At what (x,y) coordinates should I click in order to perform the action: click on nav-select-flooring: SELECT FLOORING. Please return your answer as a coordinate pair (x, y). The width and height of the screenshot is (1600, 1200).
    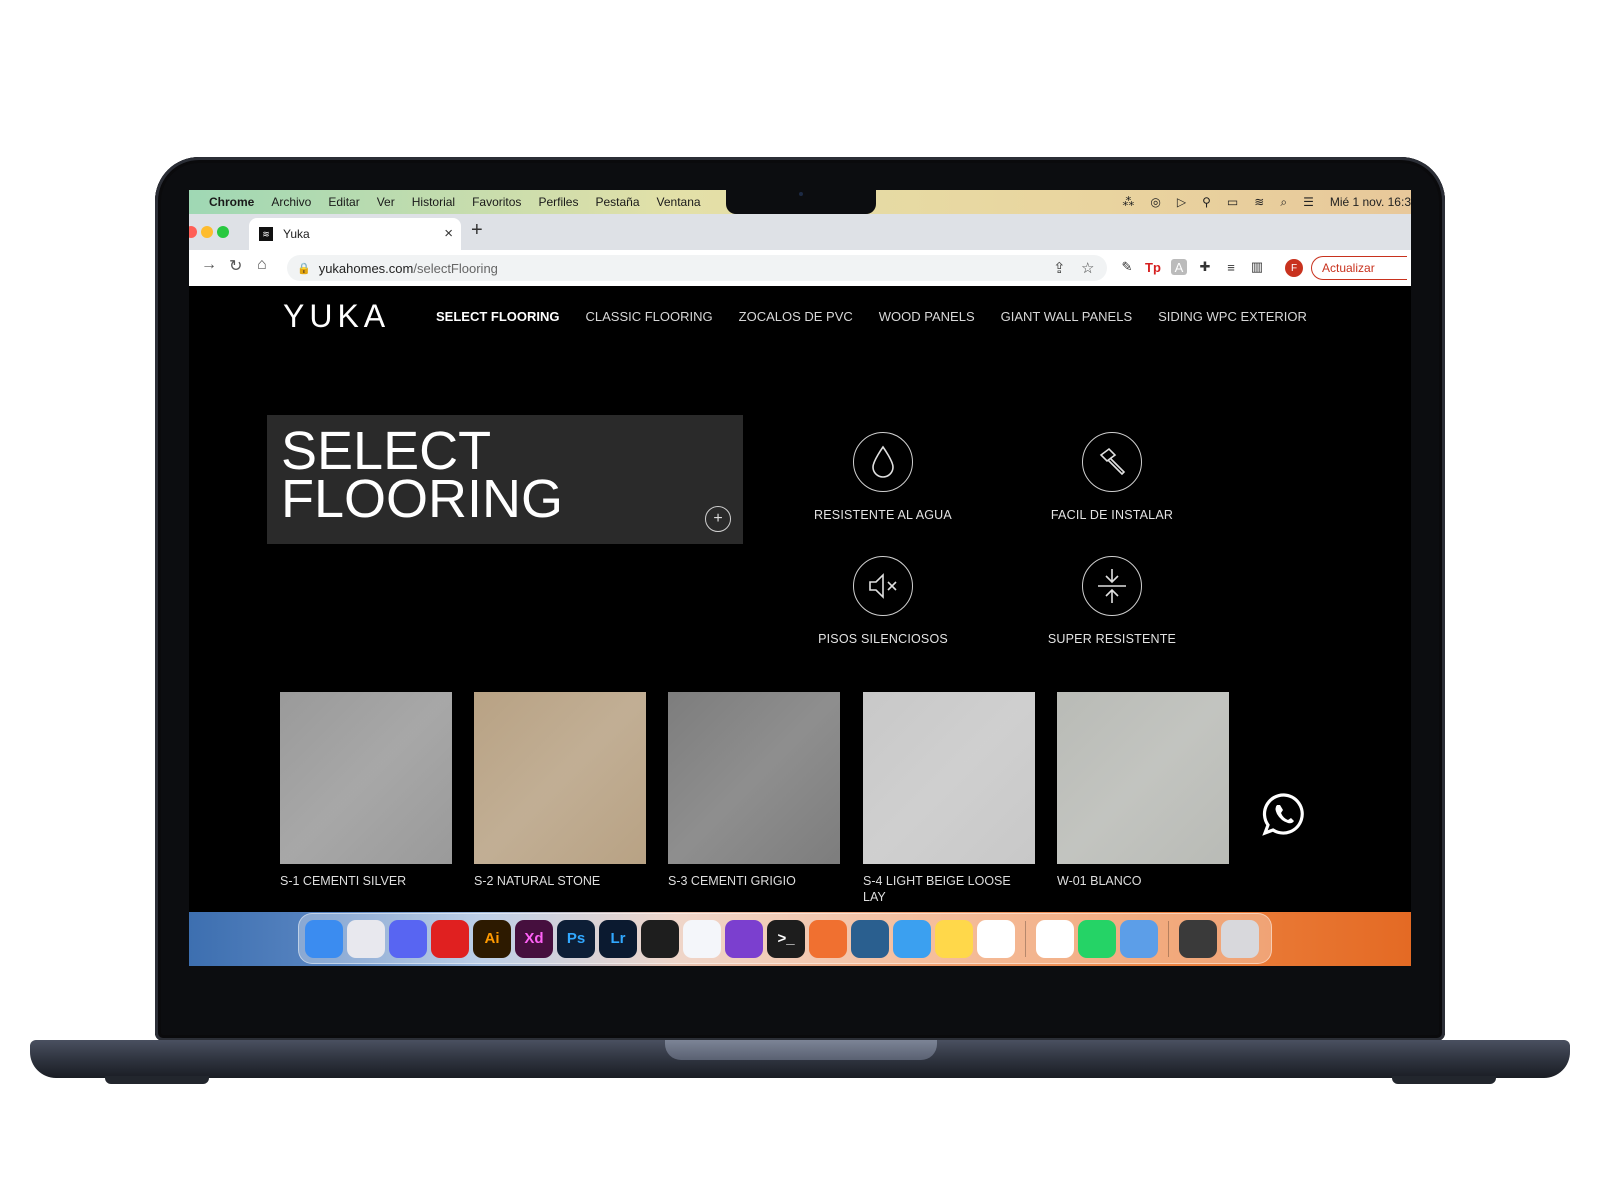
    Looking at the image, I should click on (498, 316).